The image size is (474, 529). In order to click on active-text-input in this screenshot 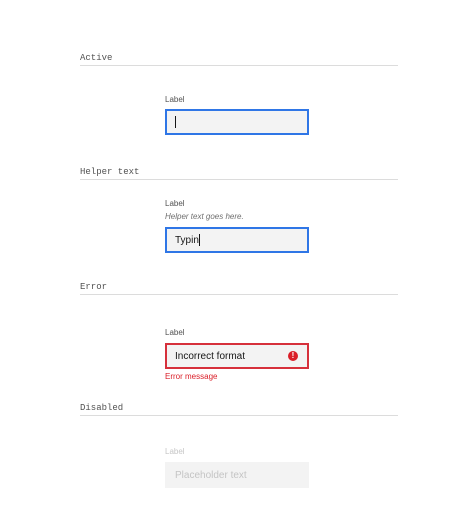, I will do `click(237, 122)`.